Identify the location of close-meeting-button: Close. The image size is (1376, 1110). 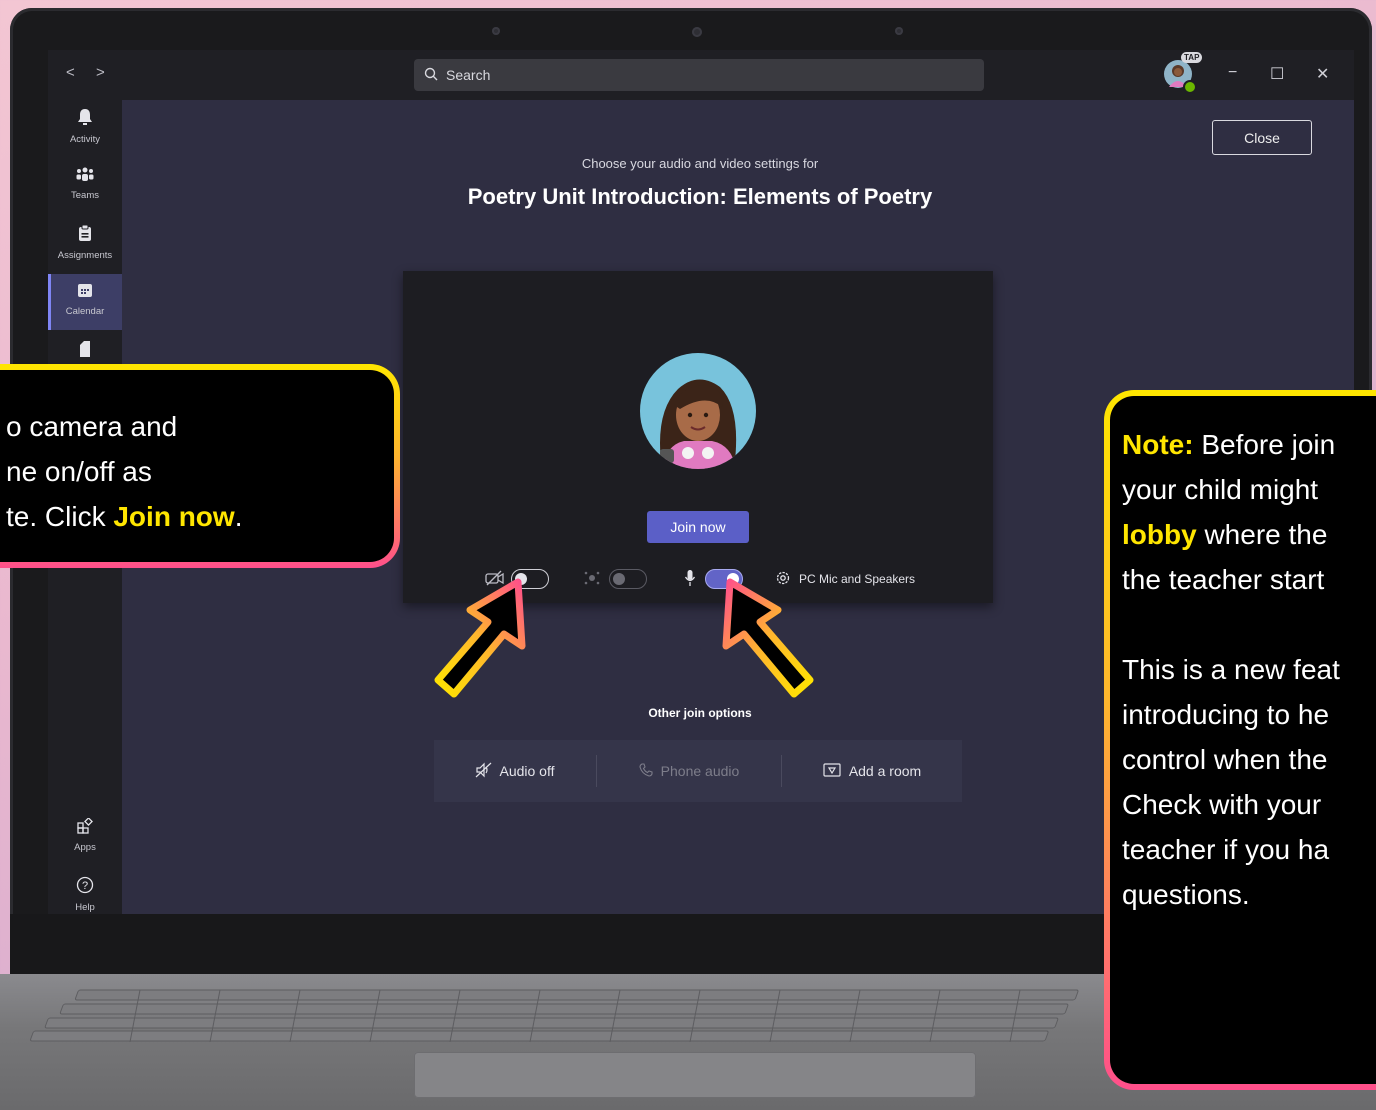
(1262, 137).